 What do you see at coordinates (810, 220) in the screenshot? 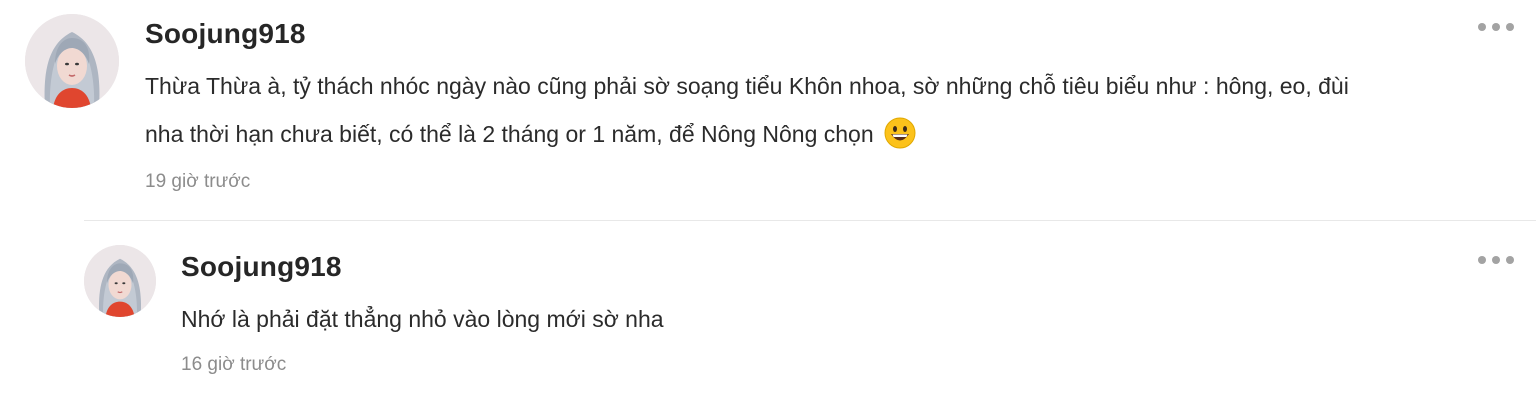
I see `divider` at bounding box center [810, 220].